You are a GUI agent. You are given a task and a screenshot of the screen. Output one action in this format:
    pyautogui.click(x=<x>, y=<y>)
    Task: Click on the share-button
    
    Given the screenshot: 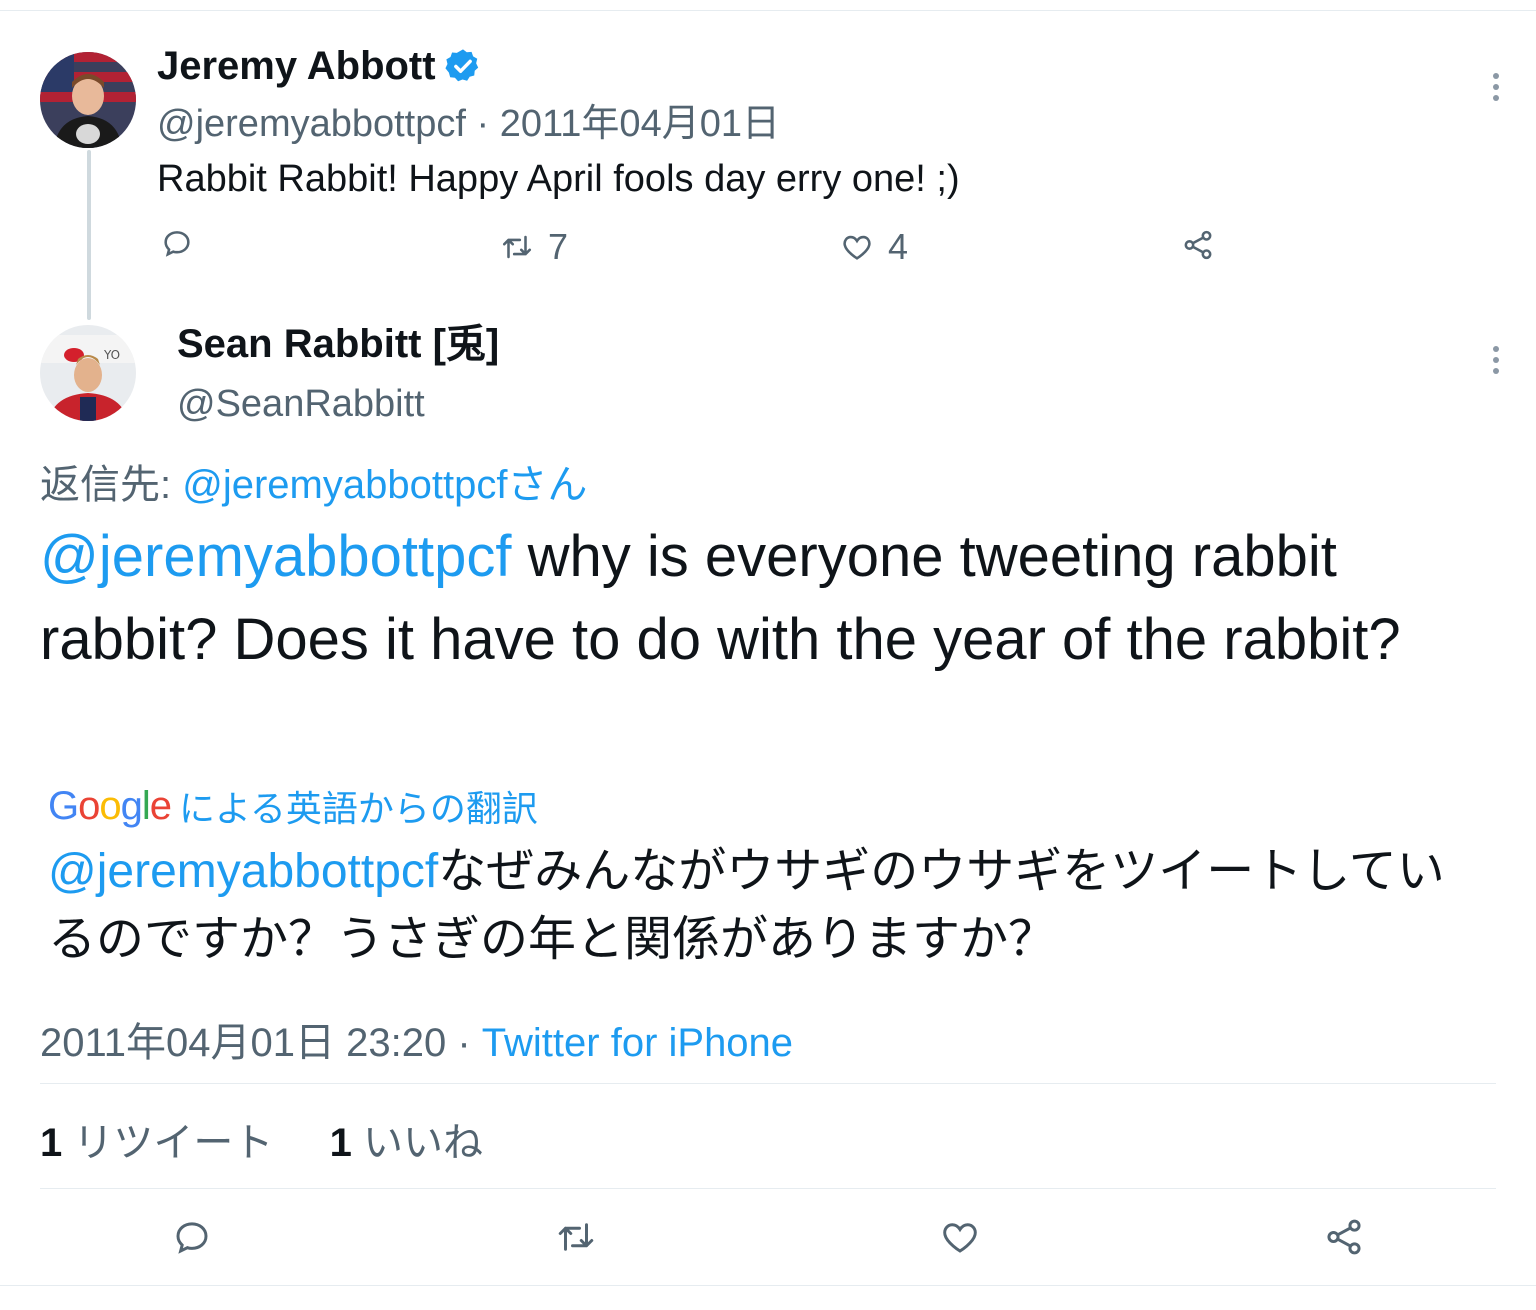 What is the action you would take?
    pyautogui.click(x=1344, y=1239)
    